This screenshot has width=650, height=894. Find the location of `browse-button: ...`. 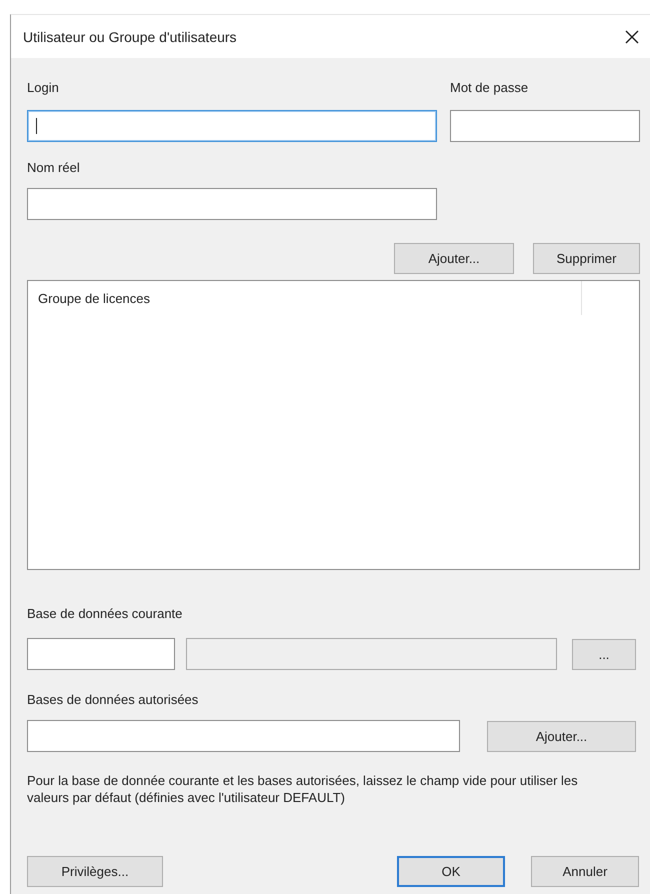

browse-button: ... is located at coordinates (604, 654).